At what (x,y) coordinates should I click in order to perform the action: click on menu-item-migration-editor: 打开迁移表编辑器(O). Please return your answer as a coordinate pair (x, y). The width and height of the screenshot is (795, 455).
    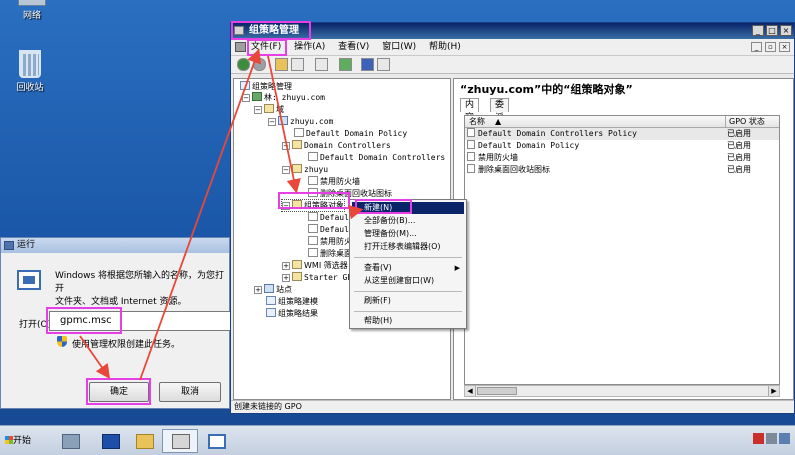
    Looking at the image, I should click on (408, 247).